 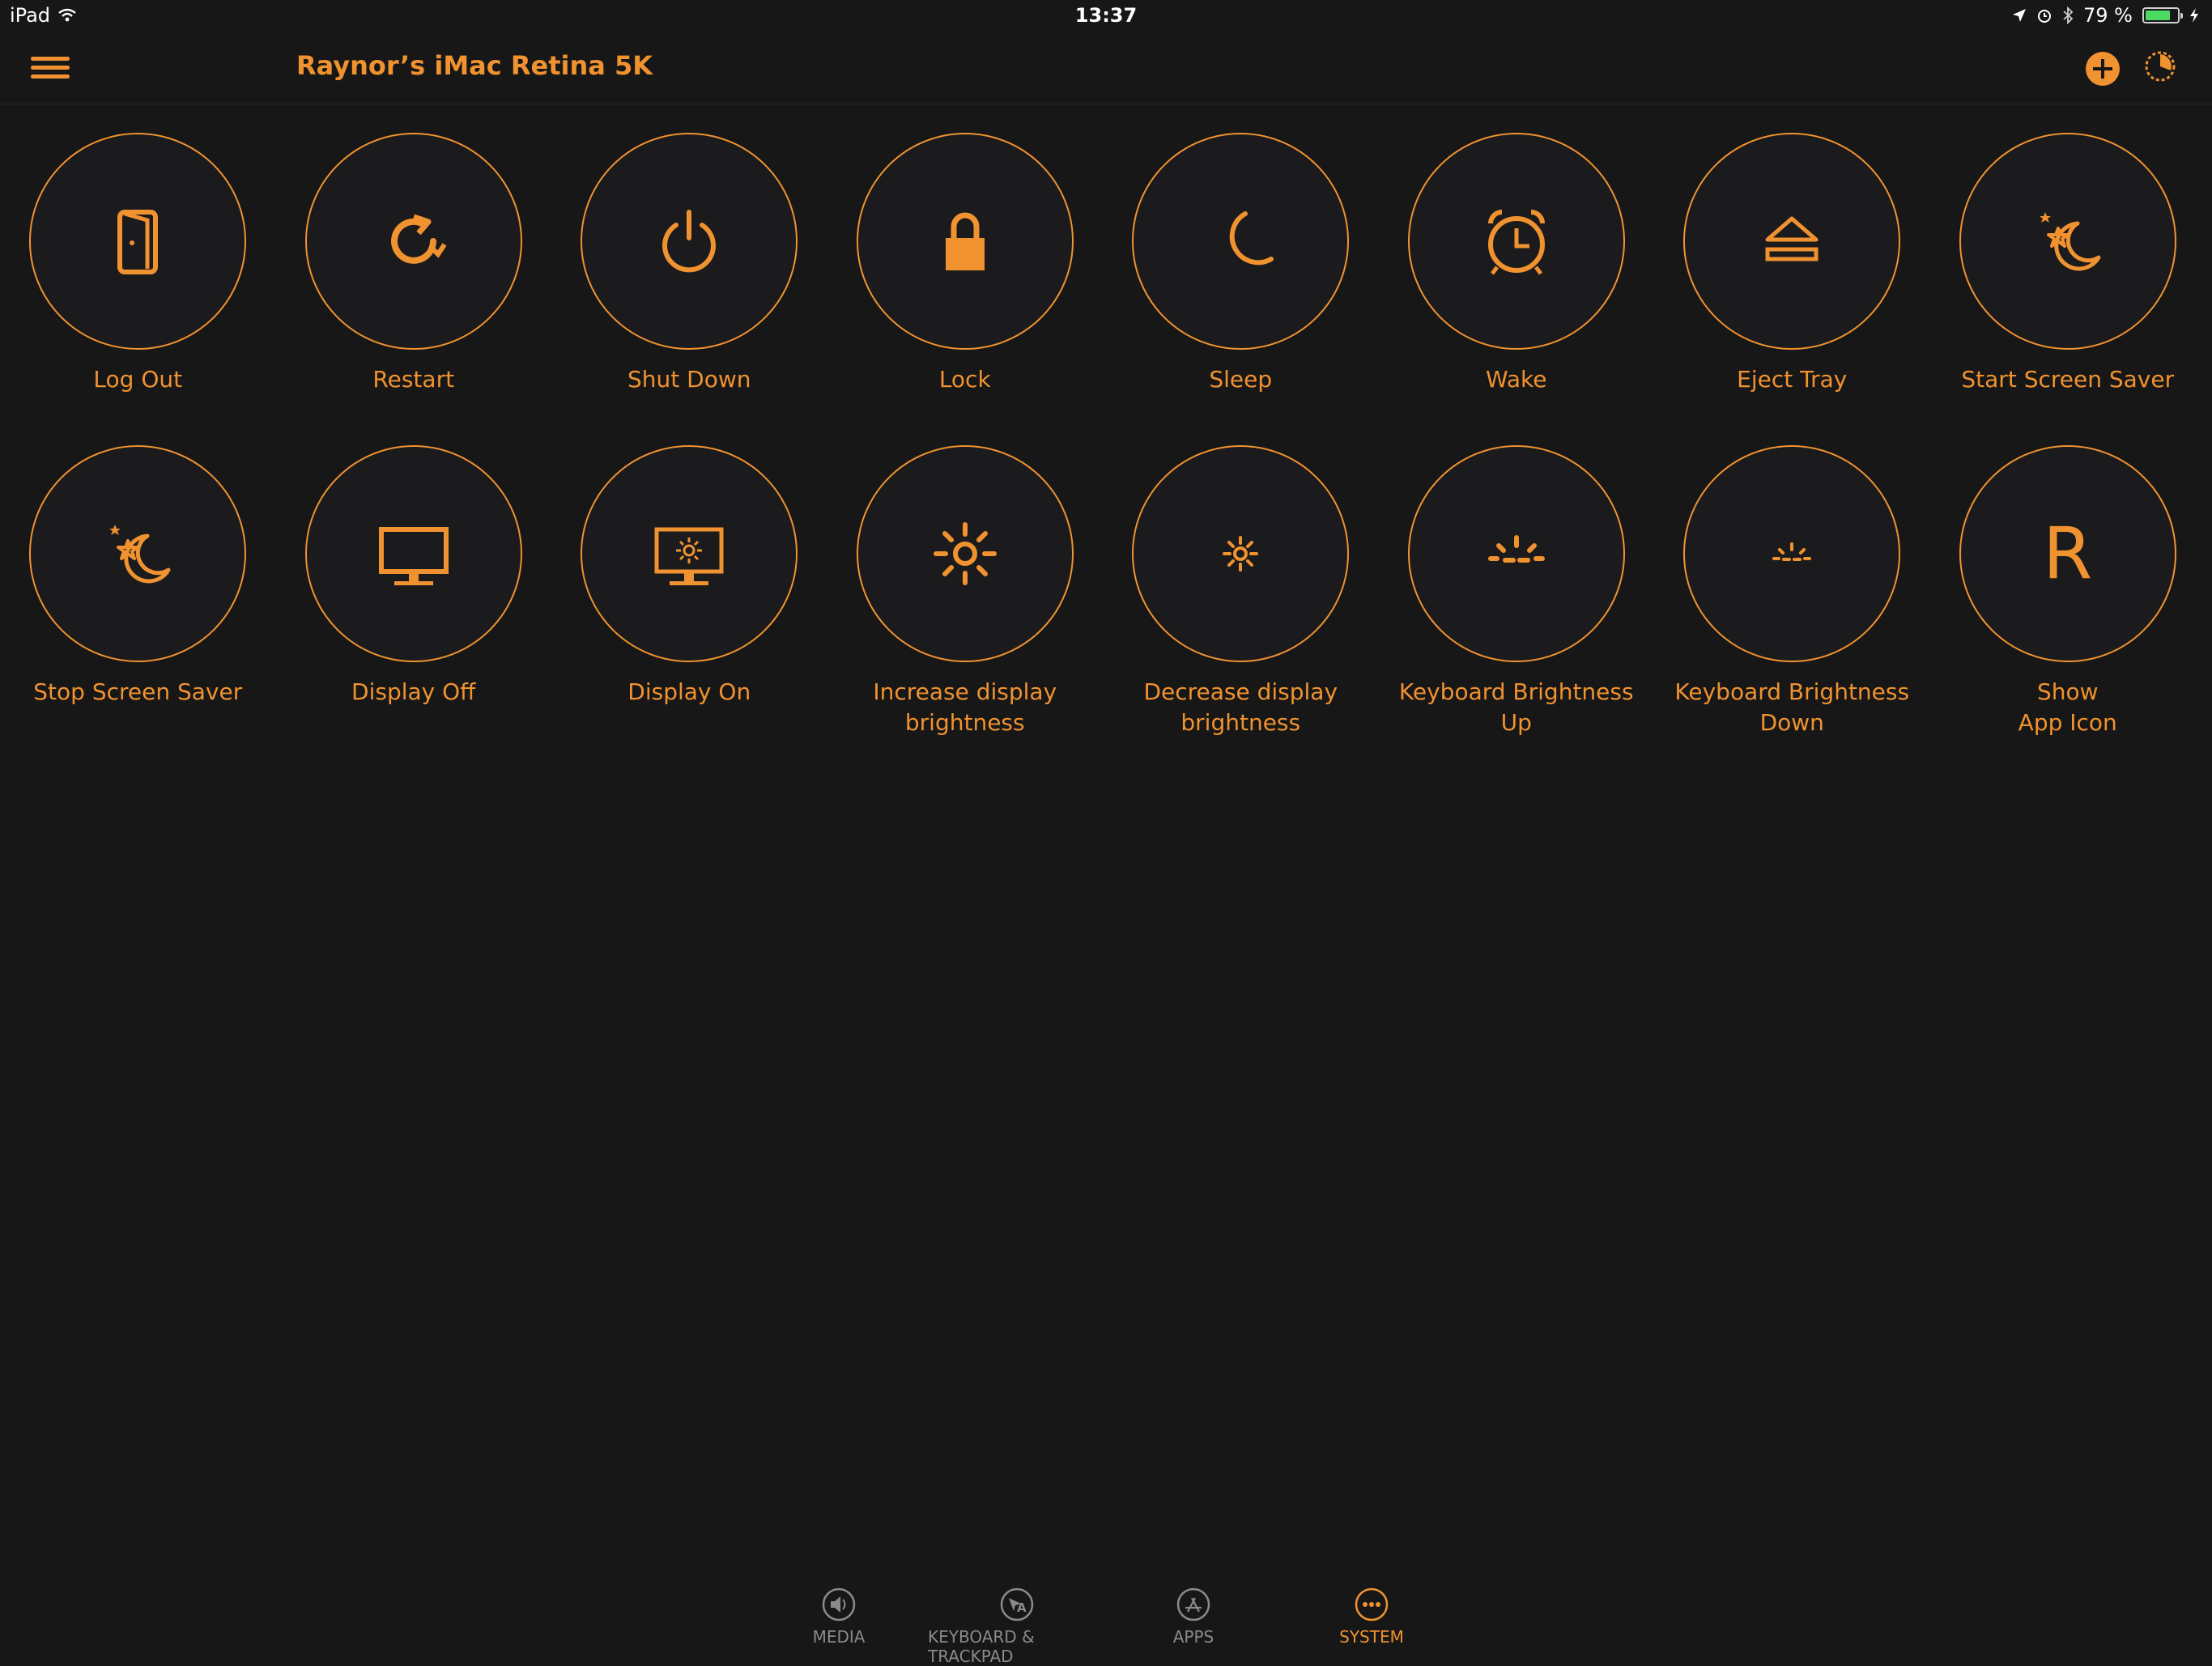 What do you see at coordinates (138, 379) in the screenshot?
I see `action-label: Log Out` at bounding box center [138, 379].